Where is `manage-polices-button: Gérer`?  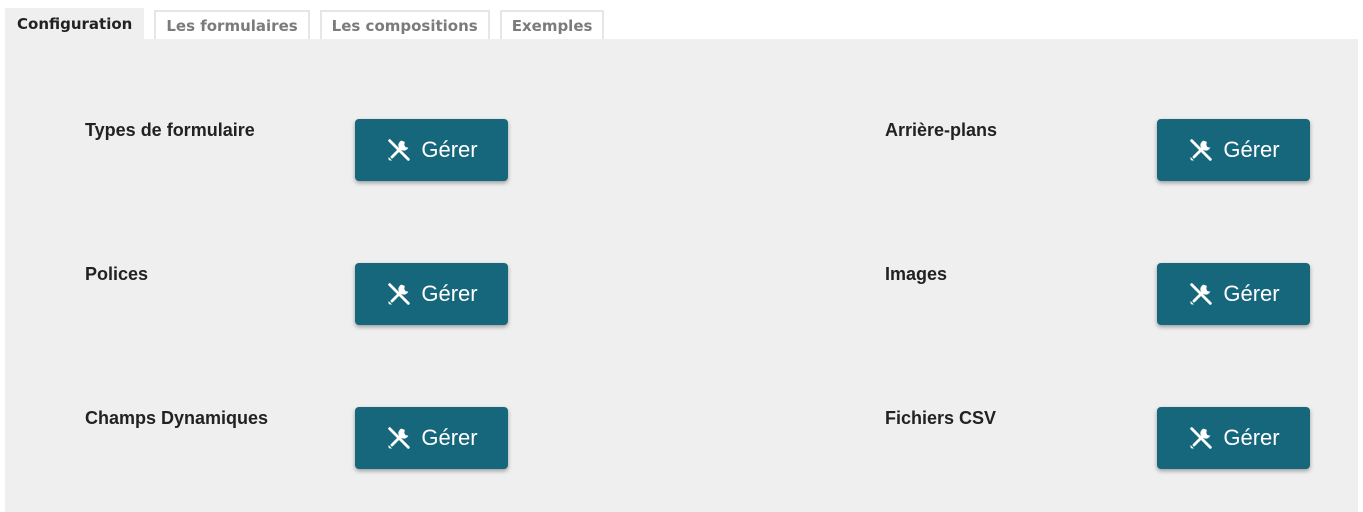 manage-polices-button: Gérer is located at coordinates (431, 294).